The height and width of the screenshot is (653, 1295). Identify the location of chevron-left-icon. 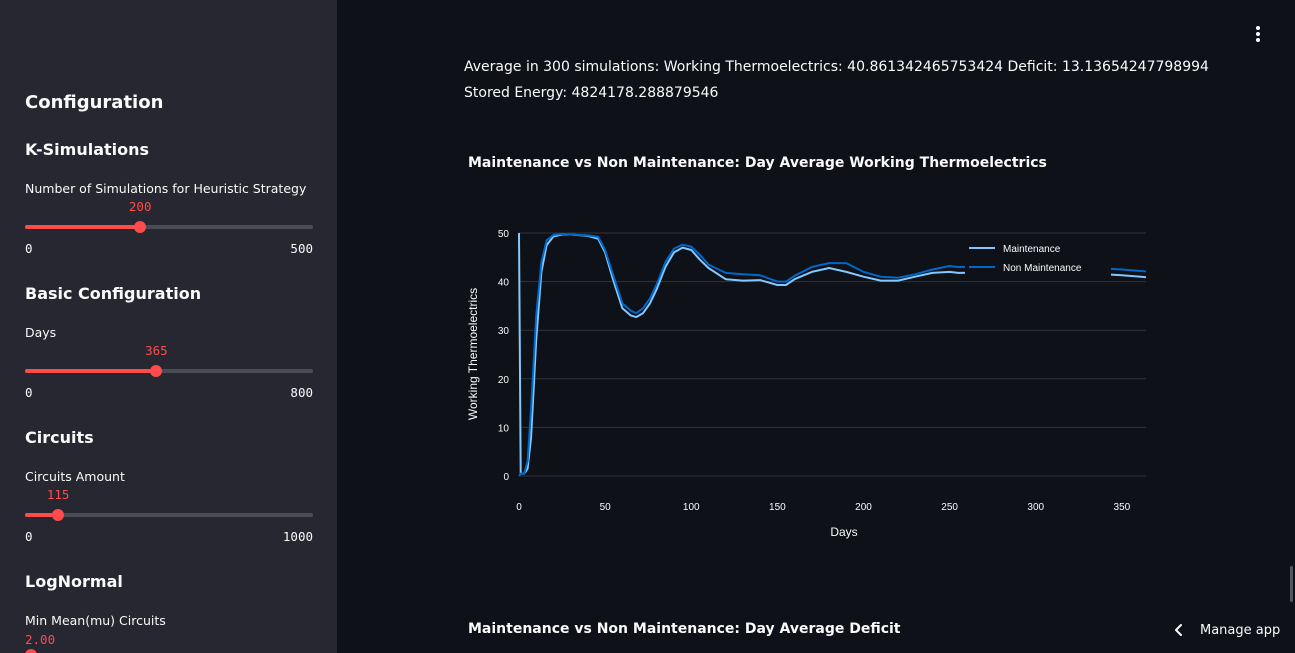
(1178, 630).